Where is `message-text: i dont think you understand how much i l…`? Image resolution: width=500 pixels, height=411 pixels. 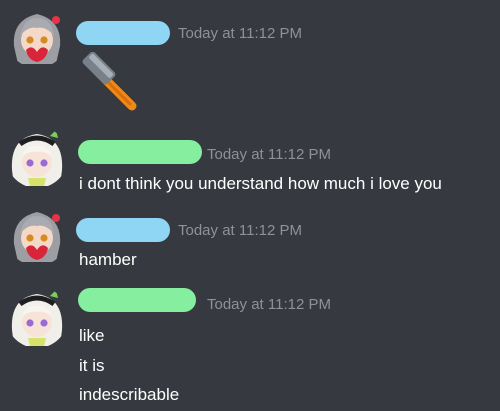 message-text: i dont think you understand how much i l… is located at coordinates (260, 183).